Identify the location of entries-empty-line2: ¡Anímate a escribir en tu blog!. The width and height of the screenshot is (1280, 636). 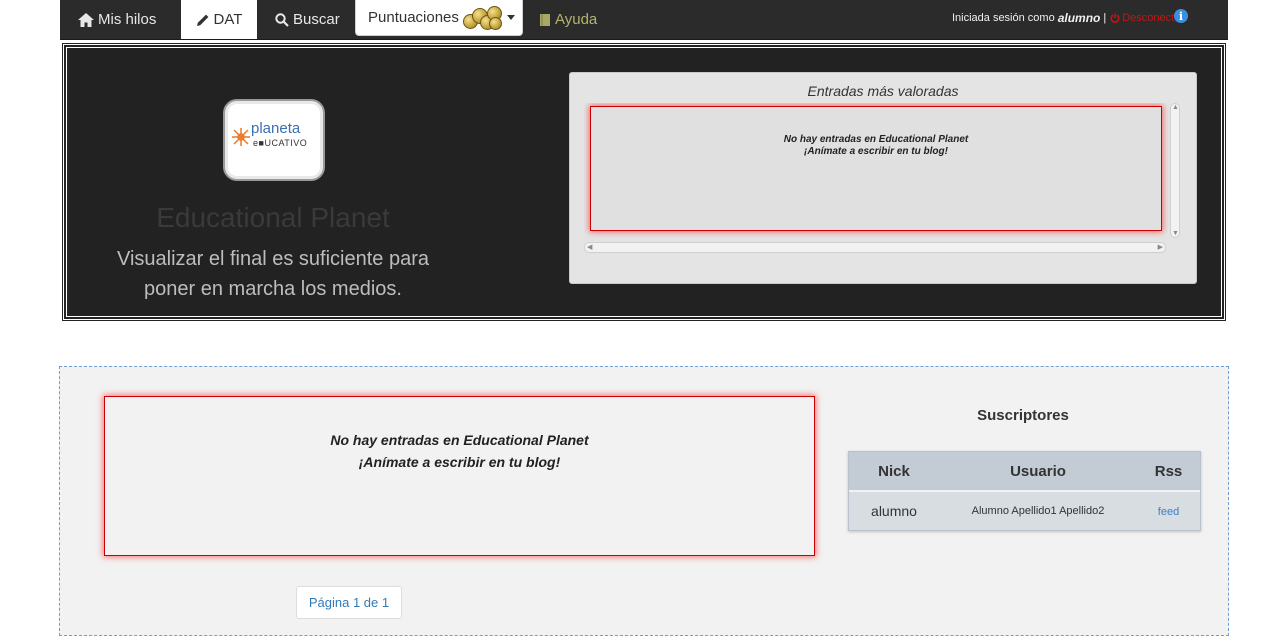
(459, 462).